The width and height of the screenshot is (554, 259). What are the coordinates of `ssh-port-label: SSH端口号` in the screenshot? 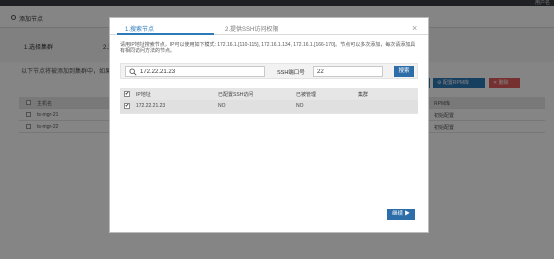 It's located at (291, 73).